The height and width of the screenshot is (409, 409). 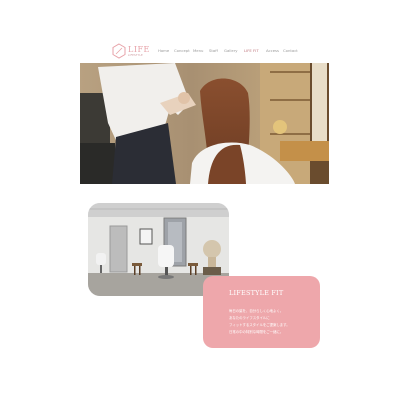 What do you see at coordinates (198, 50) in the screenshot?
I see `nav-item-menu: Menu` at bounding box center [198, 50].